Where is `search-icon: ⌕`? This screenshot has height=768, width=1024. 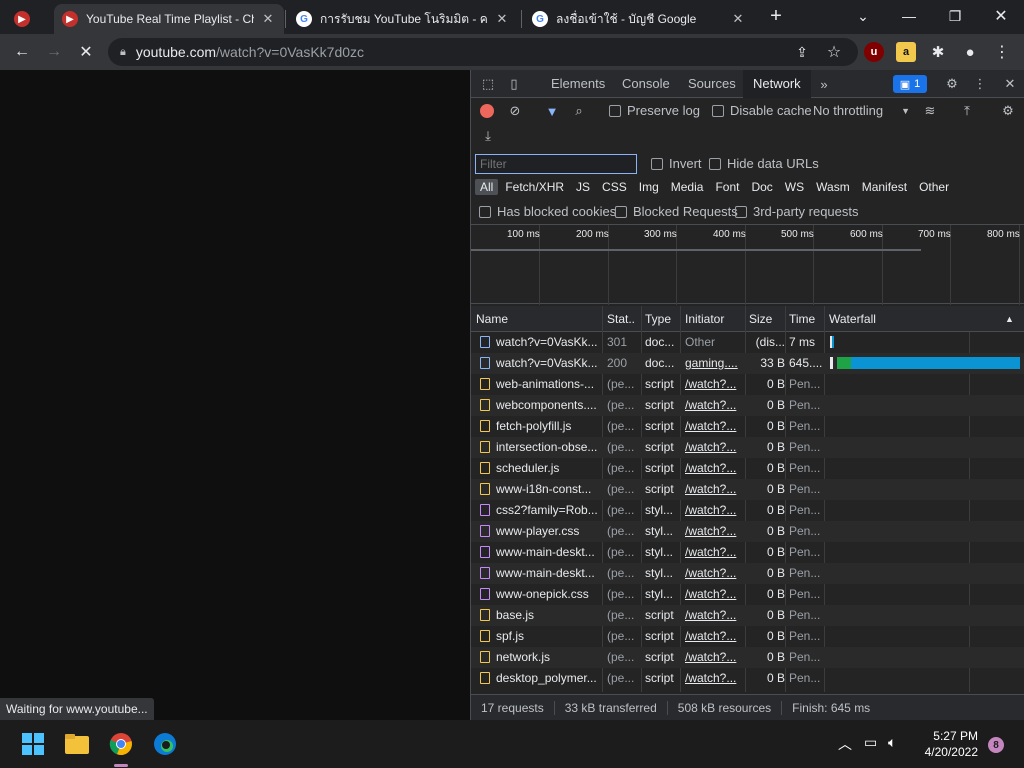 search-icon: ⌕ is located at coordinates (579, 111).